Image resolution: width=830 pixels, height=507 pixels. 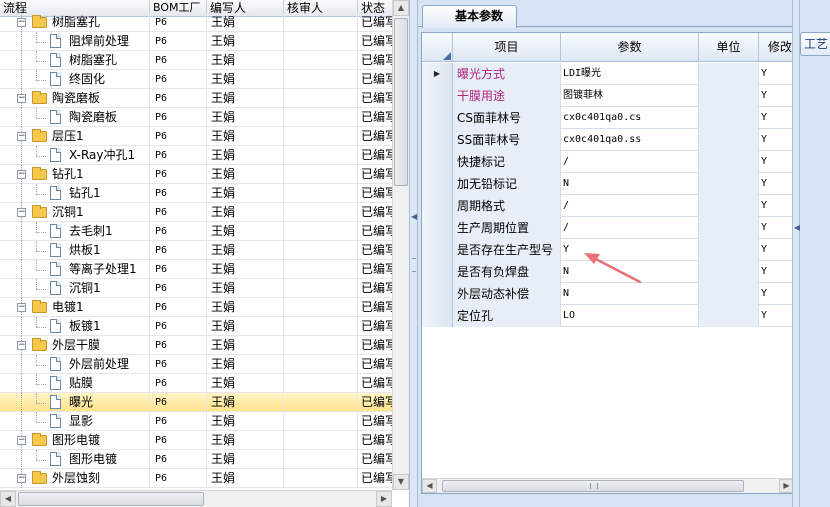 What do you see at coordinates (384, 499) in the screenshot?
I see `scroll-right-icon: ▶` at bounding box center [384, 499].